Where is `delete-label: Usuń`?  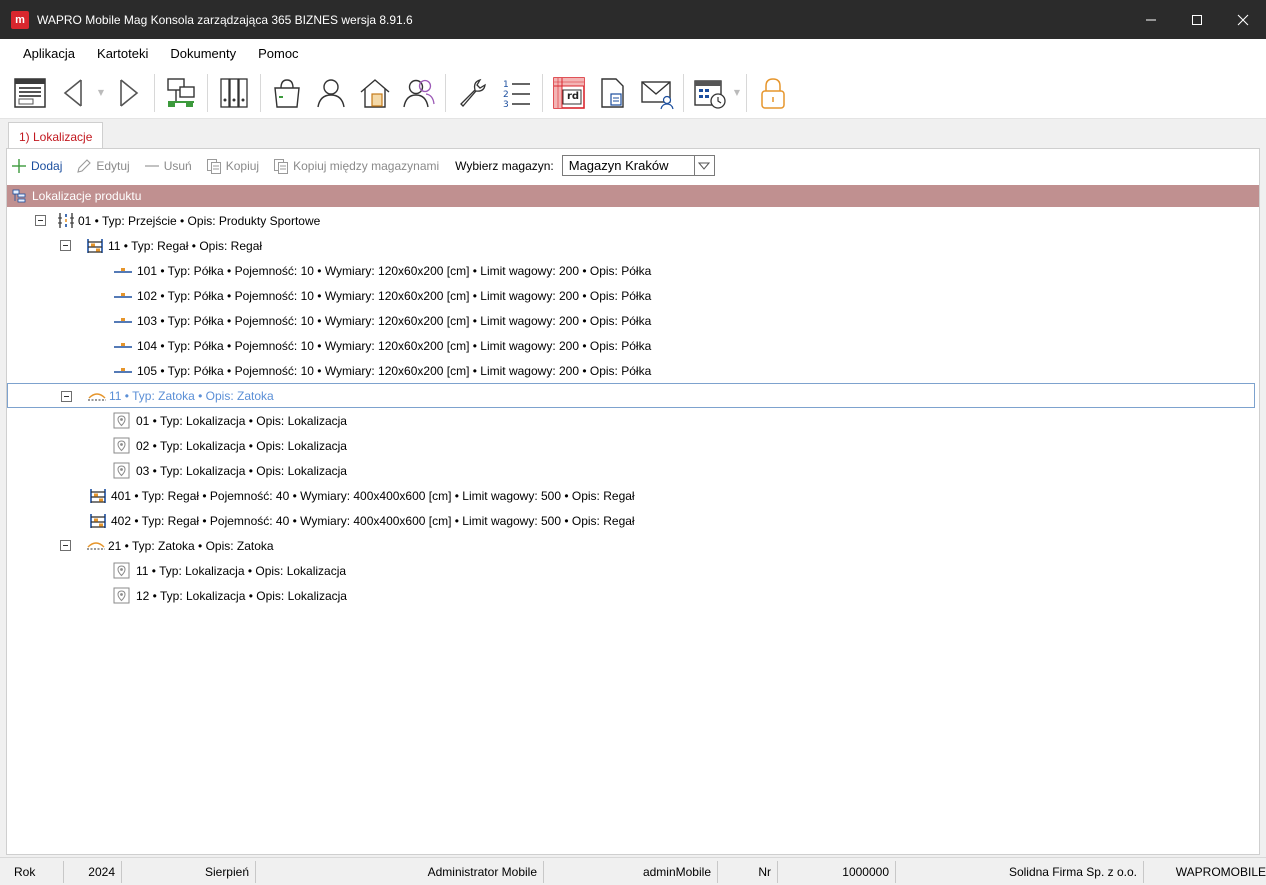 delete-label: Usuń is located at coordinates (177, 165).